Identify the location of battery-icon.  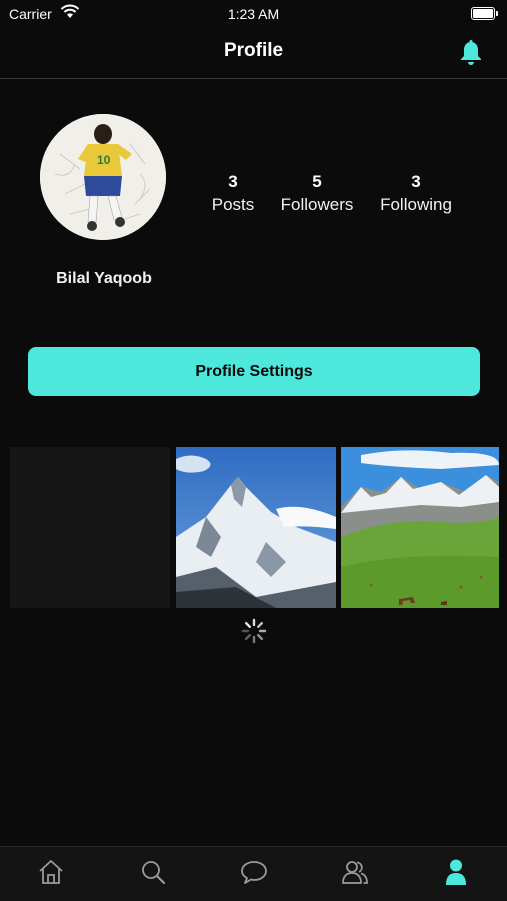
(484, 13).